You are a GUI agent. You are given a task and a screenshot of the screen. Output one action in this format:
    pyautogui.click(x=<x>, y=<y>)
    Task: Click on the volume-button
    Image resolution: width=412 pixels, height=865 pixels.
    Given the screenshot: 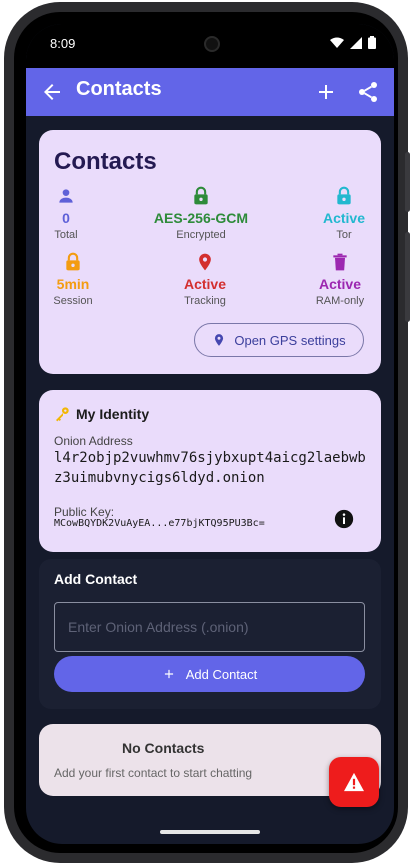 What is the action you would take?
    pyautogui.click(x=407, y=182)
    